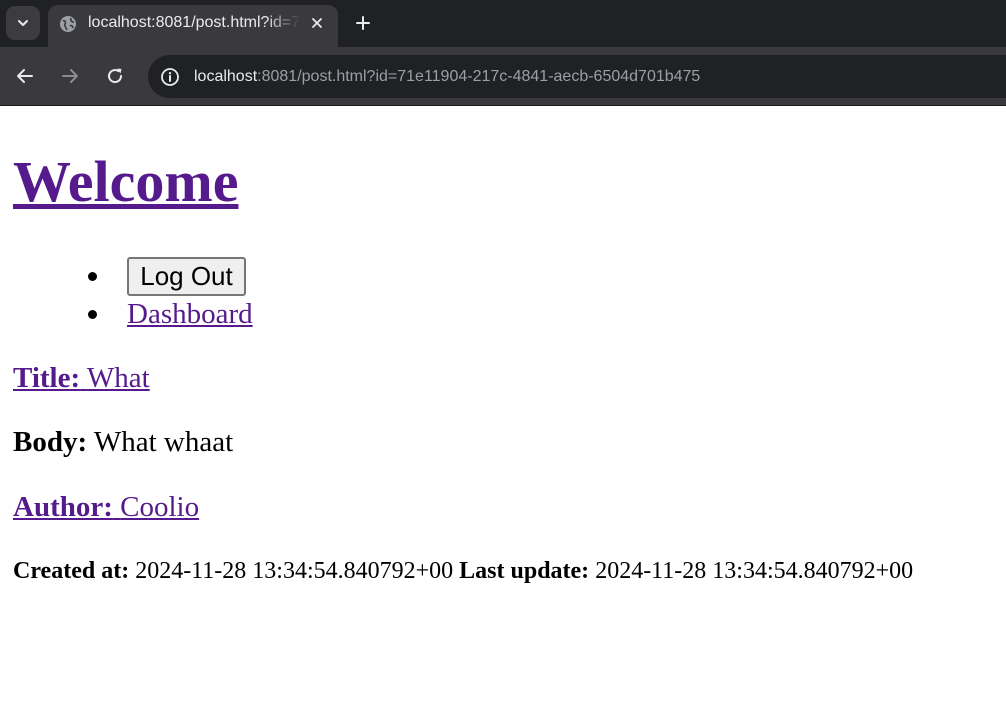 The width and height of the screenshot is (1006, 706). I want to click on created-value: 2024-11-28 13:34:54.840792+00, so click(294, 571).